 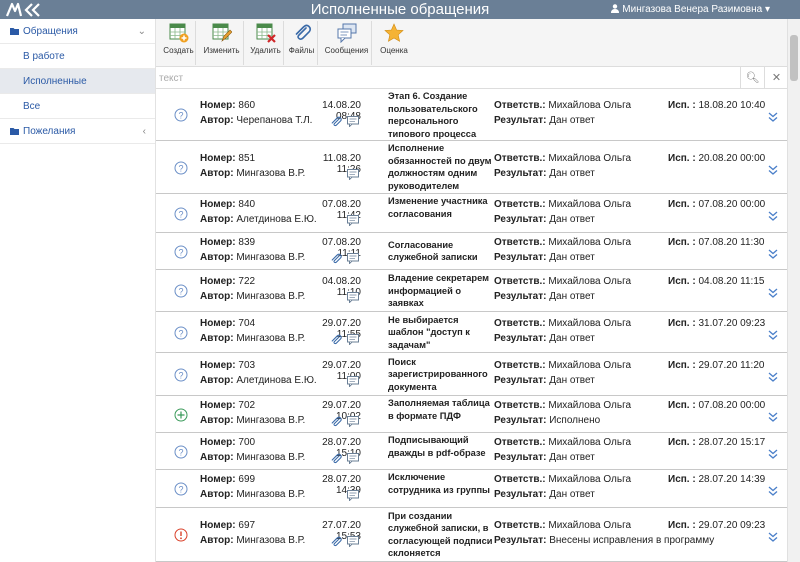 What do you see at coordinates (442, 333) in the screenshot?
I see `request-subject: Не выбирается шаблон "доступ к задачам"` at bounding box center [442, 333].